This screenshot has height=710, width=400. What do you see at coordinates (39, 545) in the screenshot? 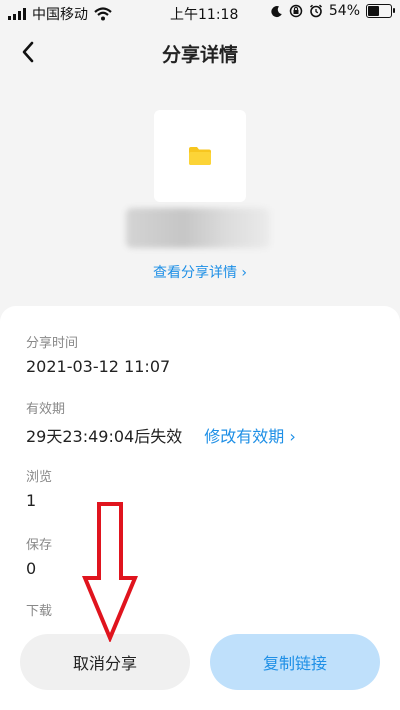
I see `saves-label: 保存` at bounding box center [39, 545].